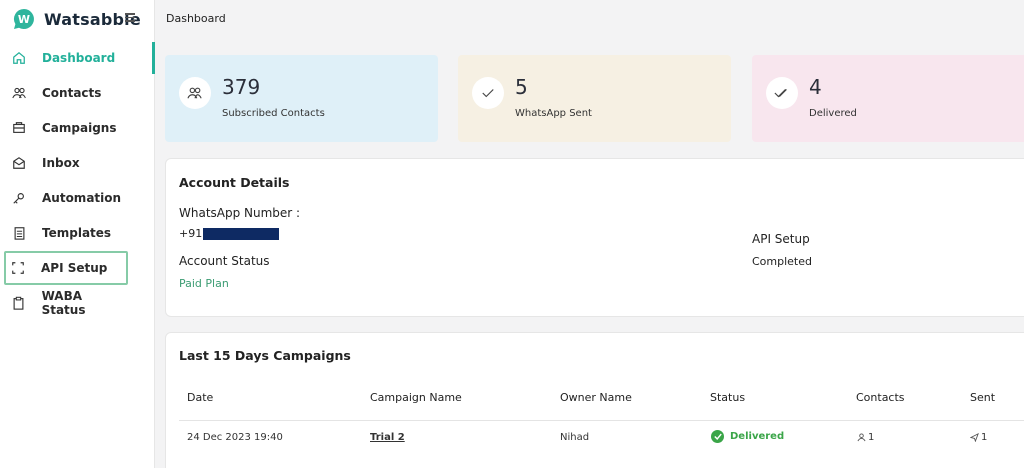  I want to click on menu-toggle-icon, so click(130, 18).